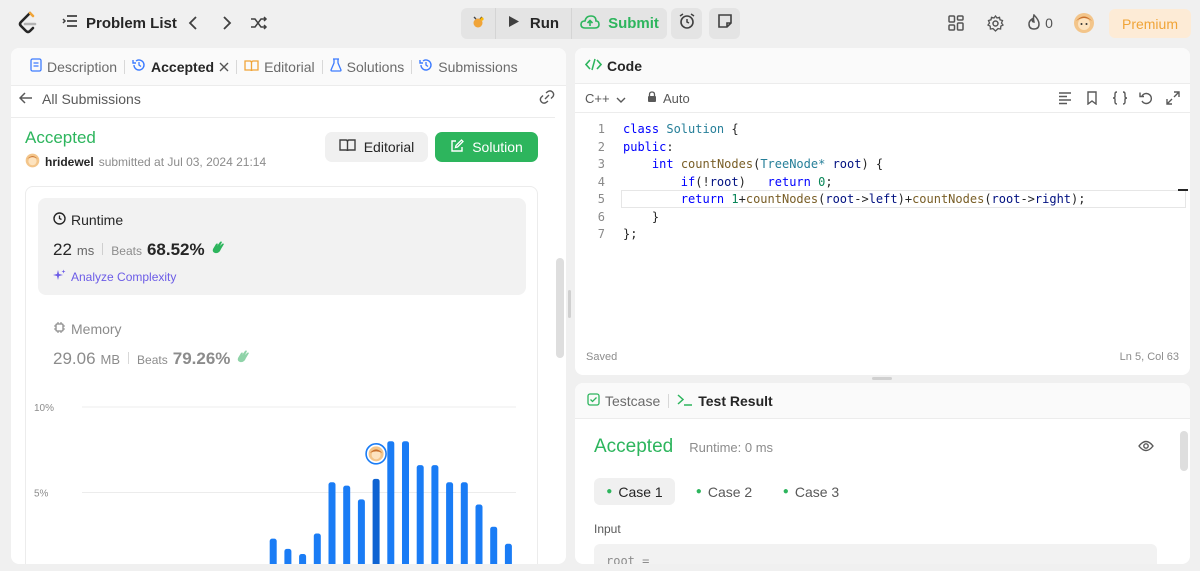 The image size is (1200, 571). What do you see at coordinates (721, 401) in the screenshot?
I see `tab-test-result: Test Result` at bounding box center [721, 401].